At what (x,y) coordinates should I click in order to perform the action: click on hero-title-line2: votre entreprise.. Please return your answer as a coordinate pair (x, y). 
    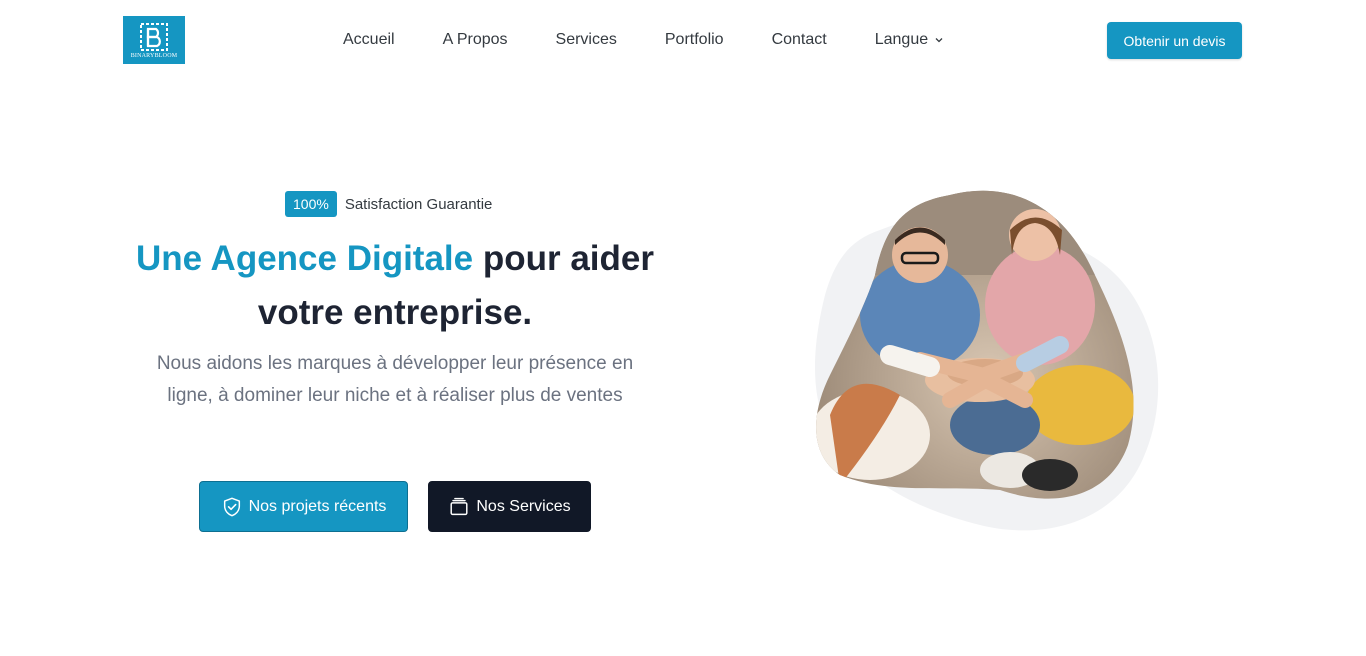
    Looking at the image, I should click on (395, 312).